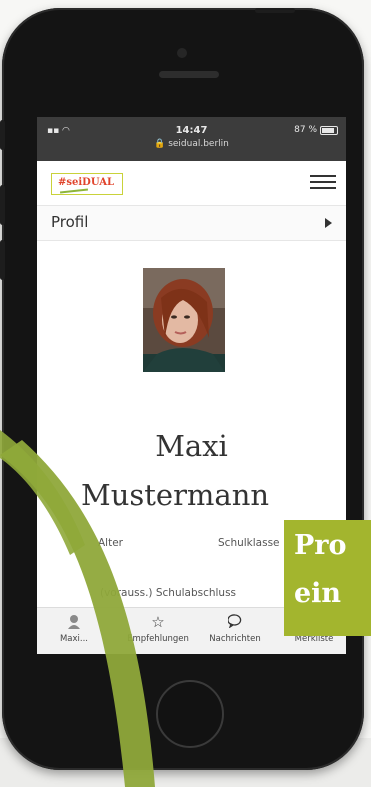  I want to click on status-bar: ▪▪ ◠ 14:47 🔒 seidual.berlin 87 %, so click(191, 139).